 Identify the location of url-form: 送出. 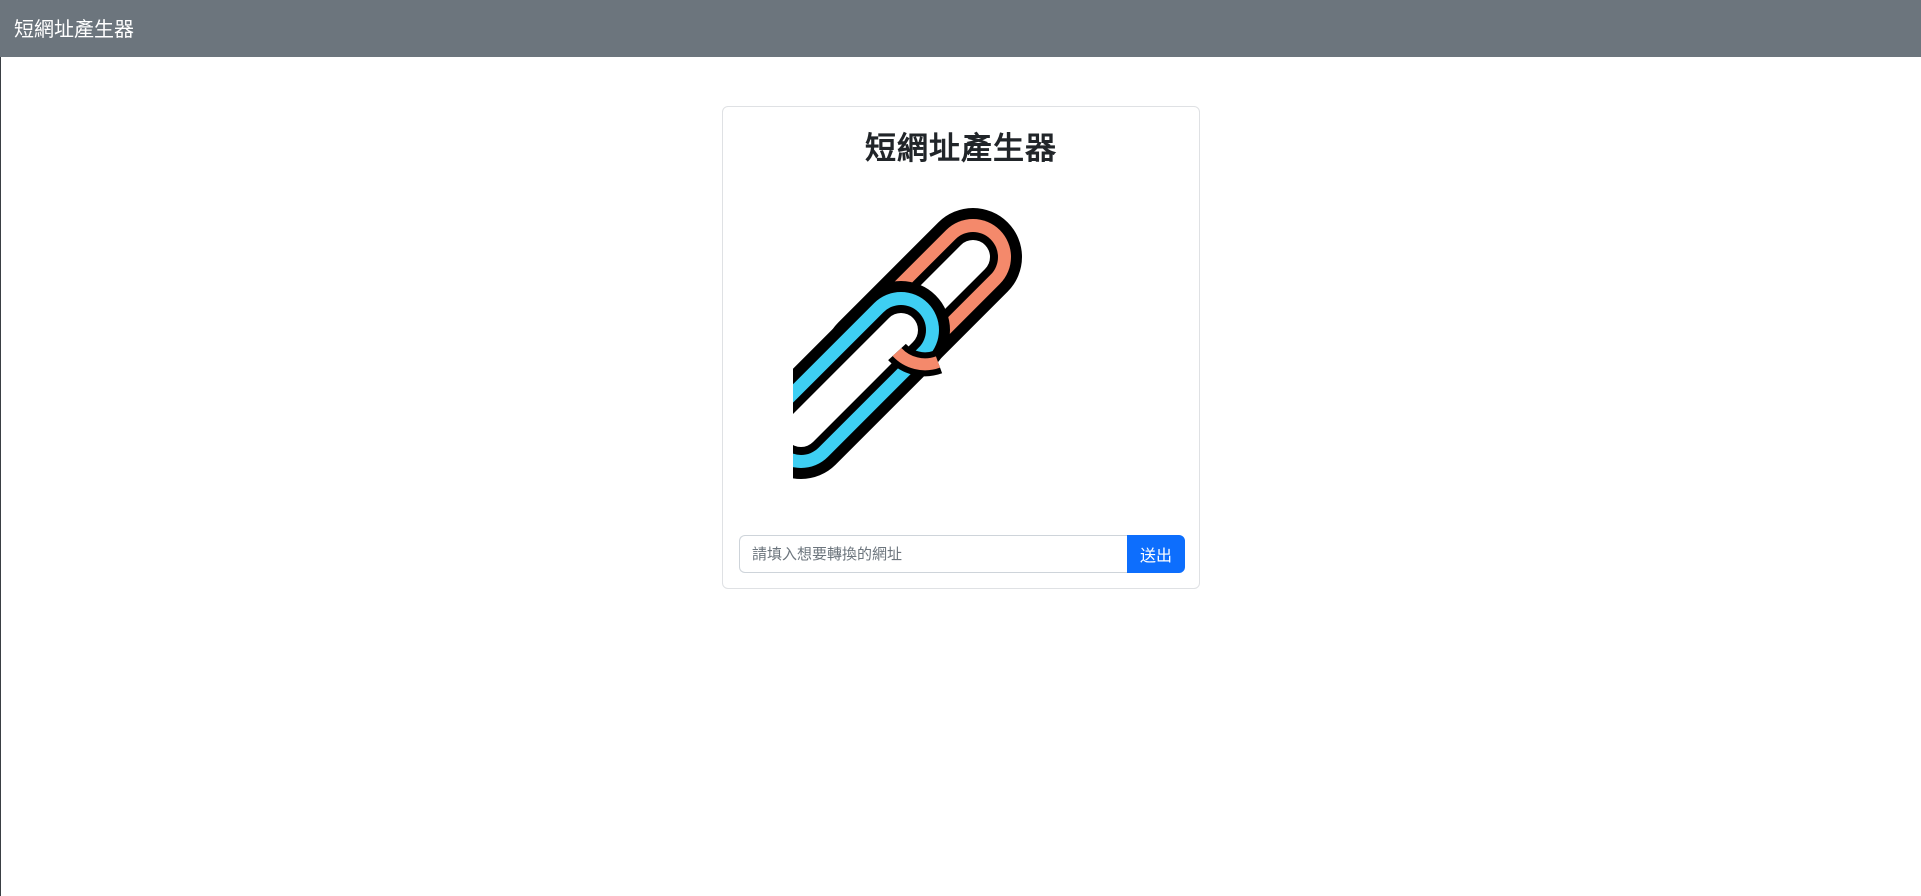
(962, 554).